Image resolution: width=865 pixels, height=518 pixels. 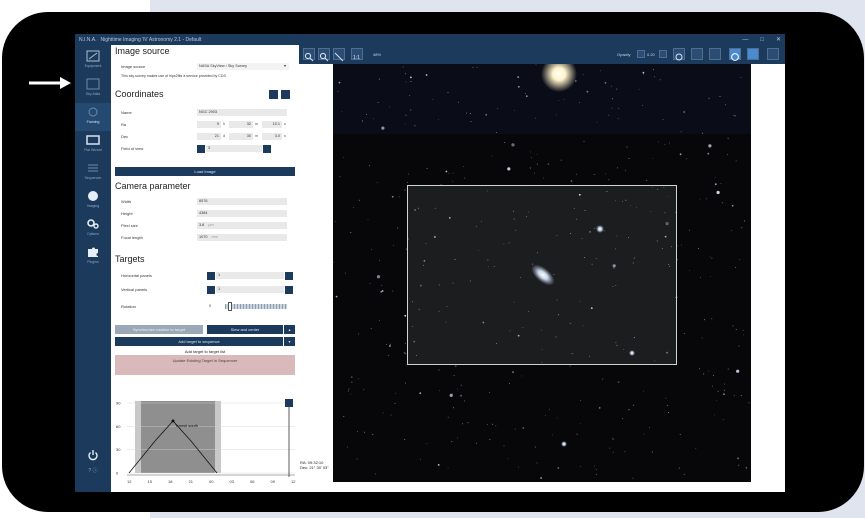 I want to click on ra-hours-field: 9, so click(x=209, y=124).